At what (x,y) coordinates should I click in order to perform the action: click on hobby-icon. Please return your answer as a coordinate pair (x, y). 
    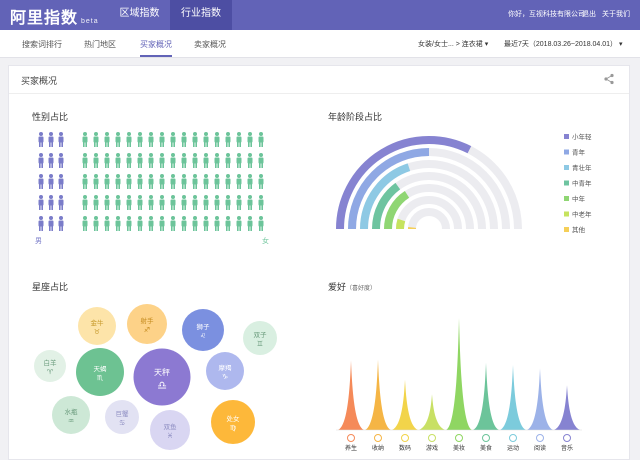
    Looking at the image, I should click on (540, 438).